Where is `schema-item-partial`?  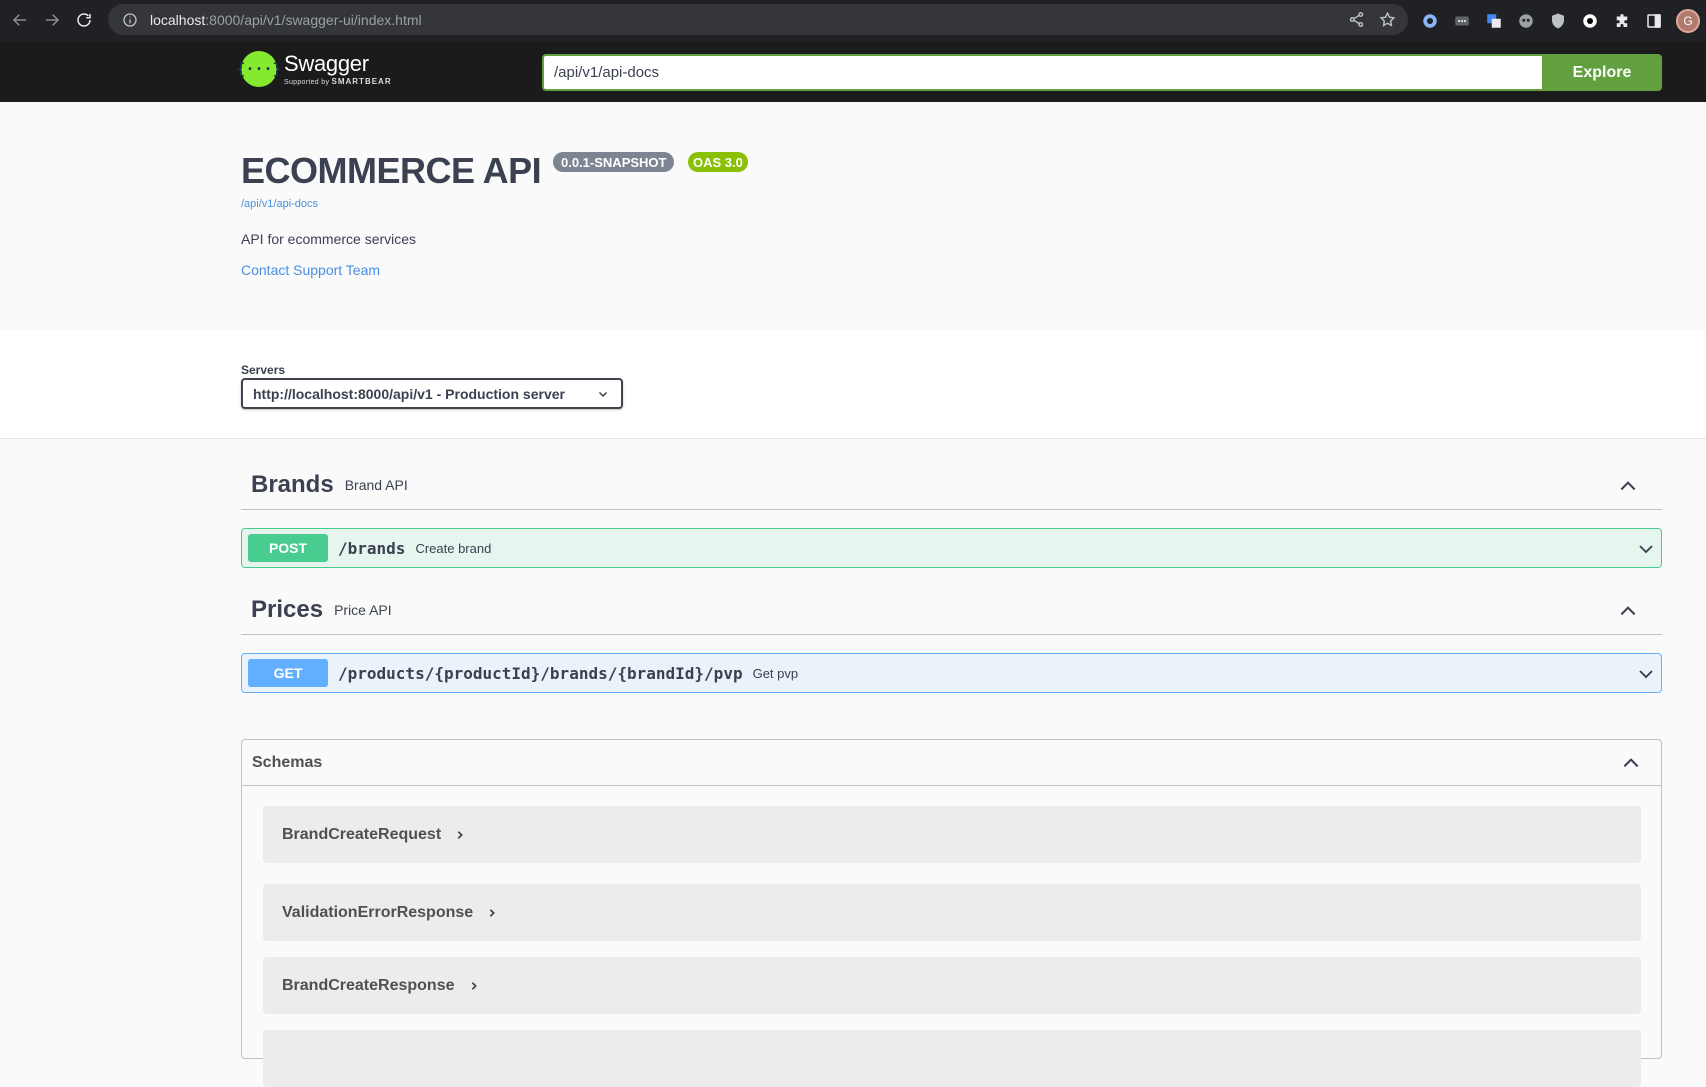
schema-item-partial is located at coordinates (952, 1058).